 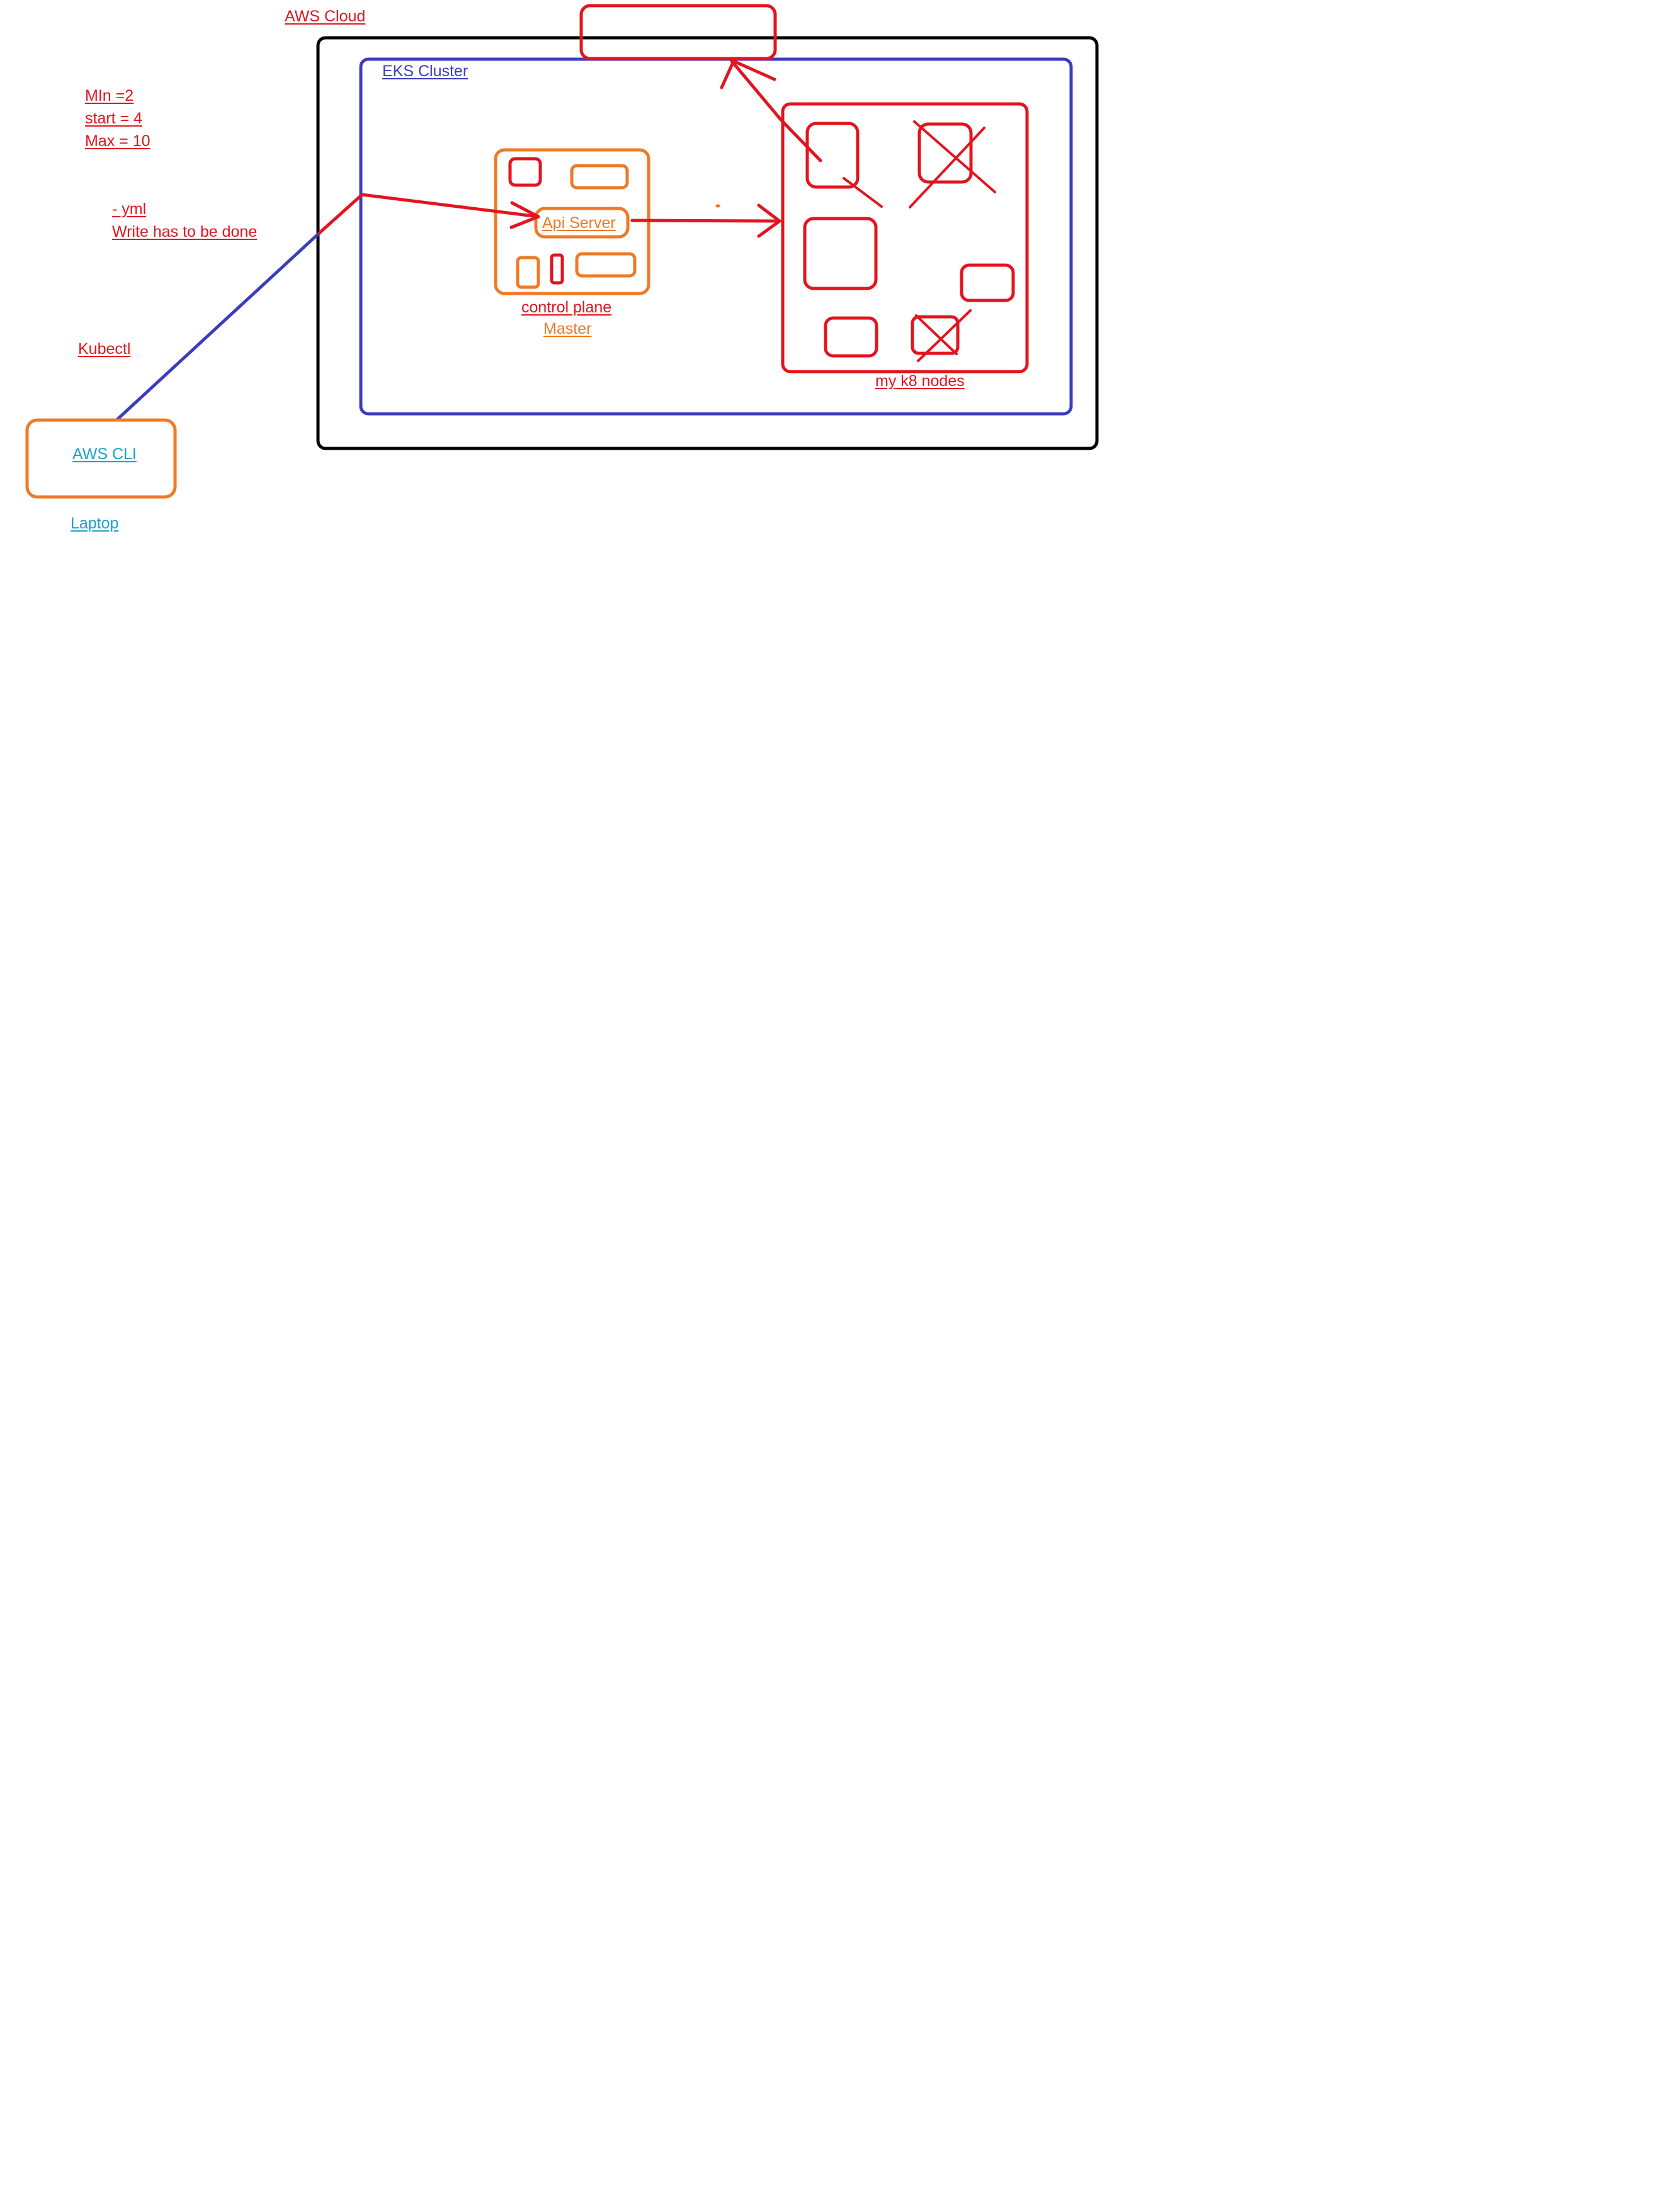 I want to click on nodes-label: my k8 nodes, so click(x=920, y=381).